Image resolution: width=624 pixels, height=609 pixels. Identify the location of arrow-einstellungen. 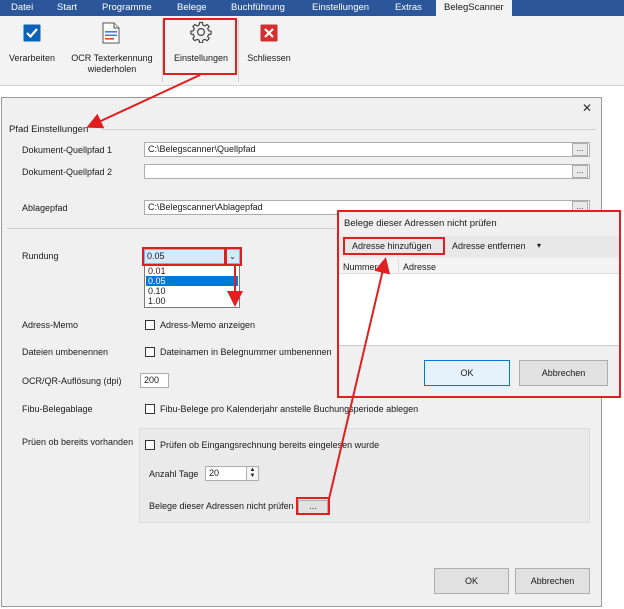
(143, 101).